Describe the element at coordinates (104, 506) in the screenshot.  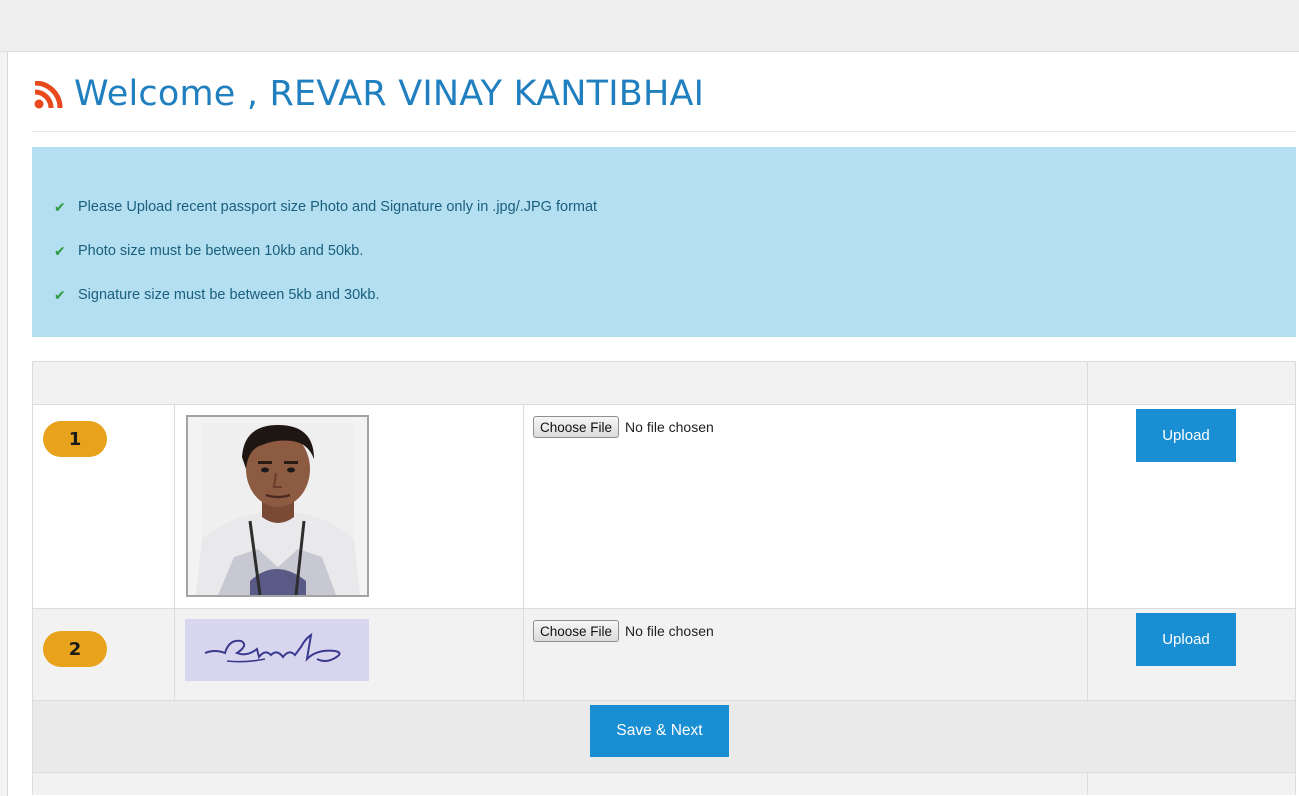
I see `row-number-cell: 1` at that location.